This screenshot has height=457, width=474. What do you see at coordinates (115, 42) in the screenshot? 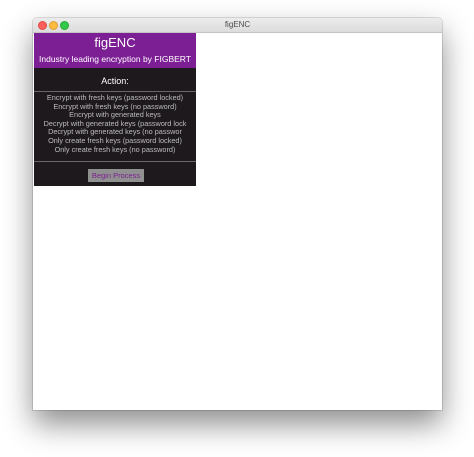
I see `app-title: figENC` at bounding box center [115, 42].